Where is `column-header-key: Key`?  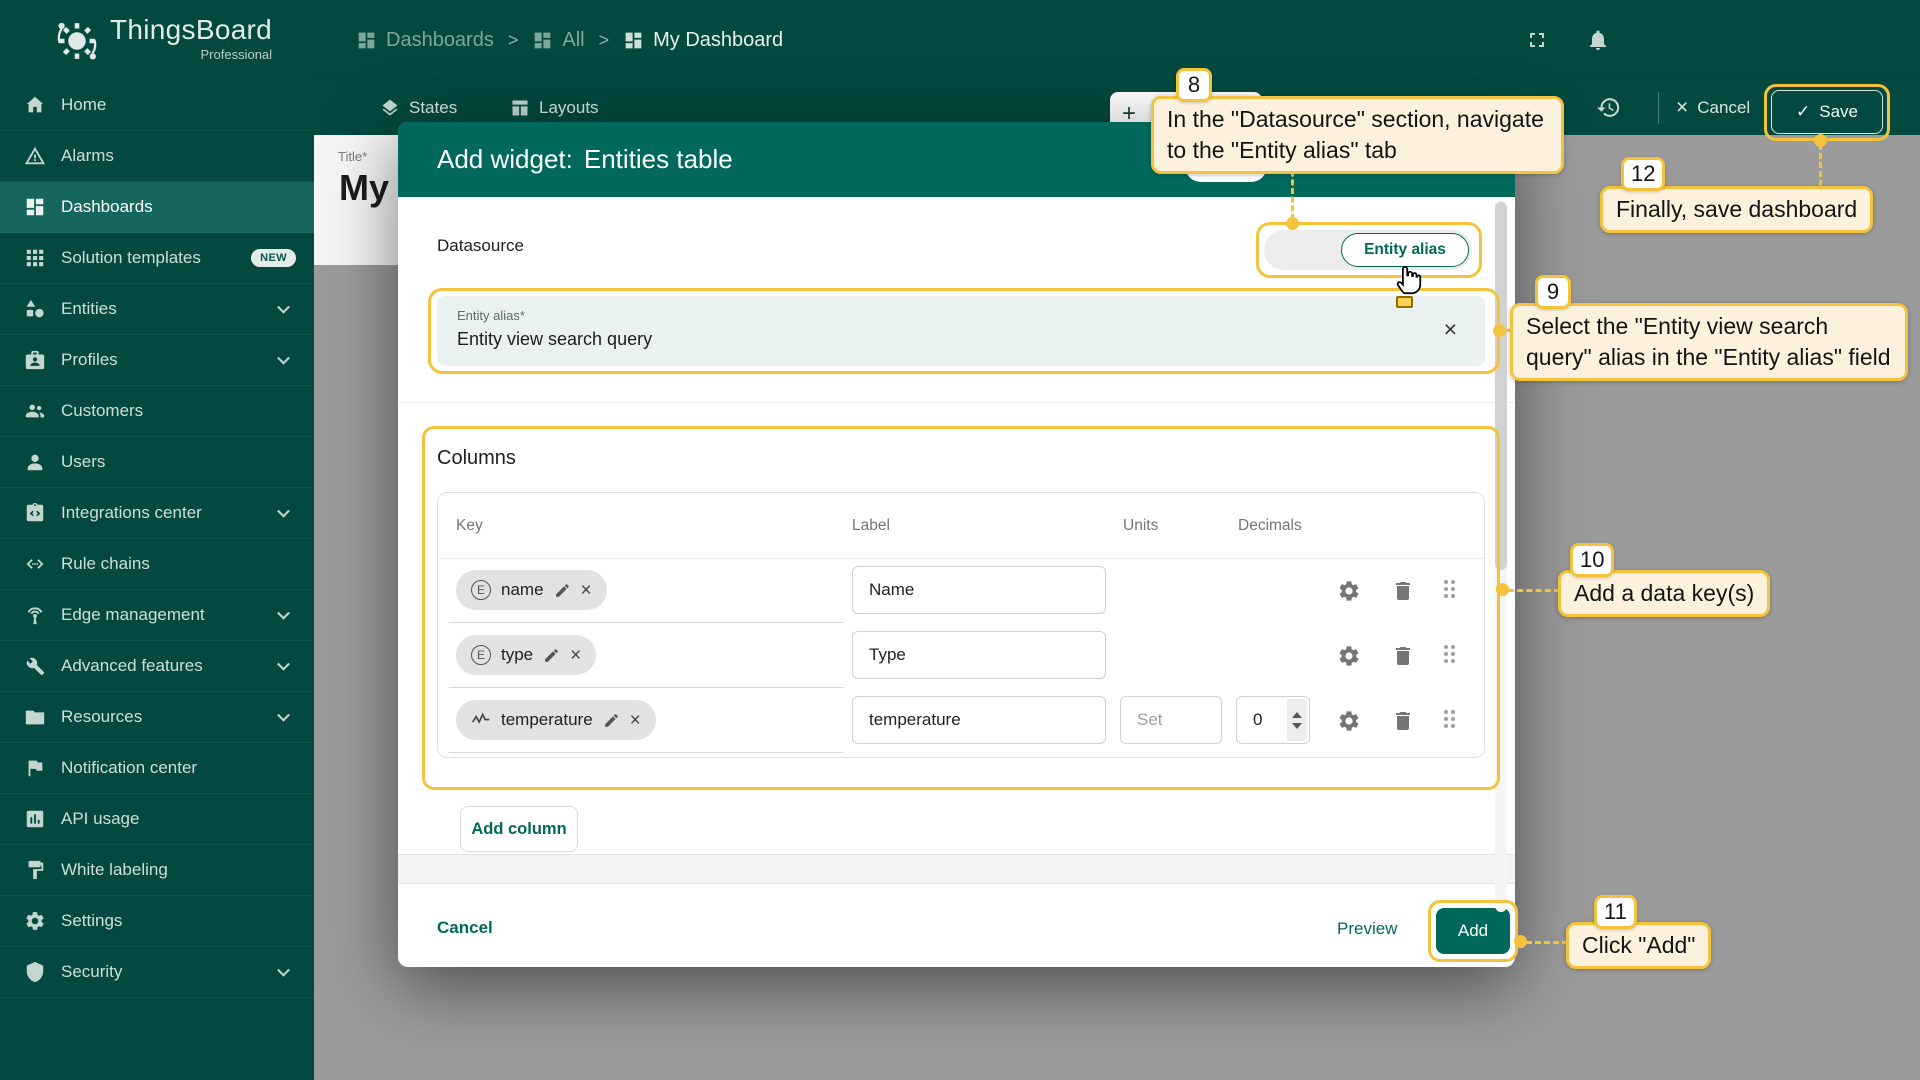 column-header-key: Key is located at coordinates (469, 525).